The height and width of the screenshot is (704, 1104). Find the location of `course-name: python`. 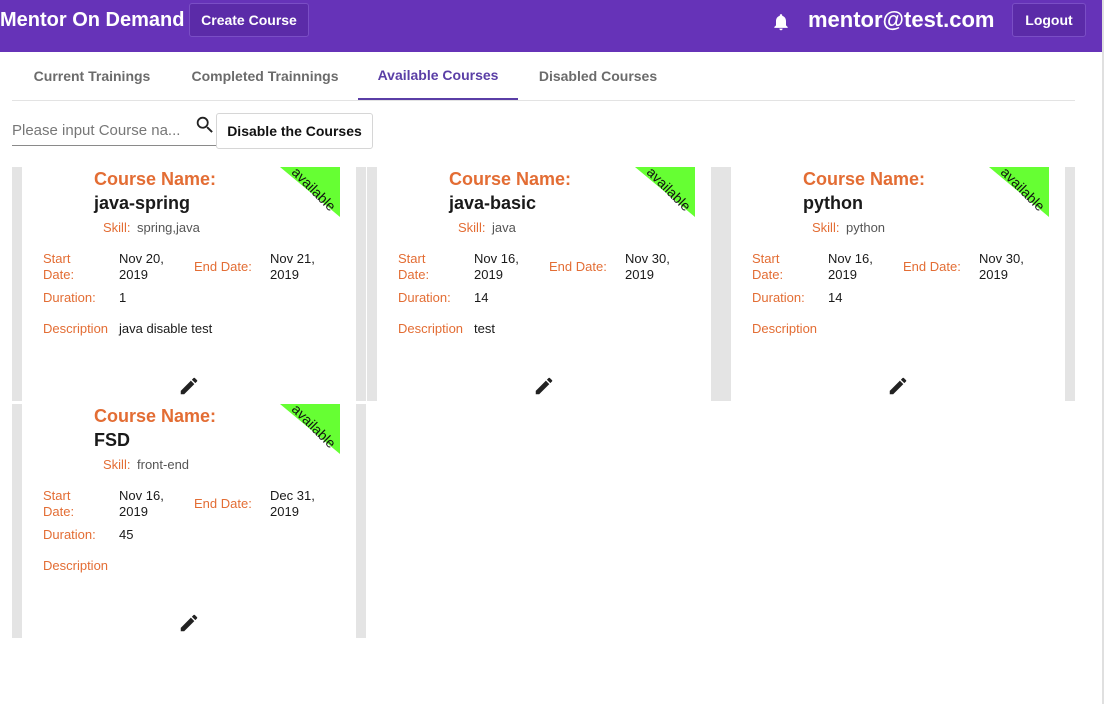

course-name: python is located at coordinates (833, 203).